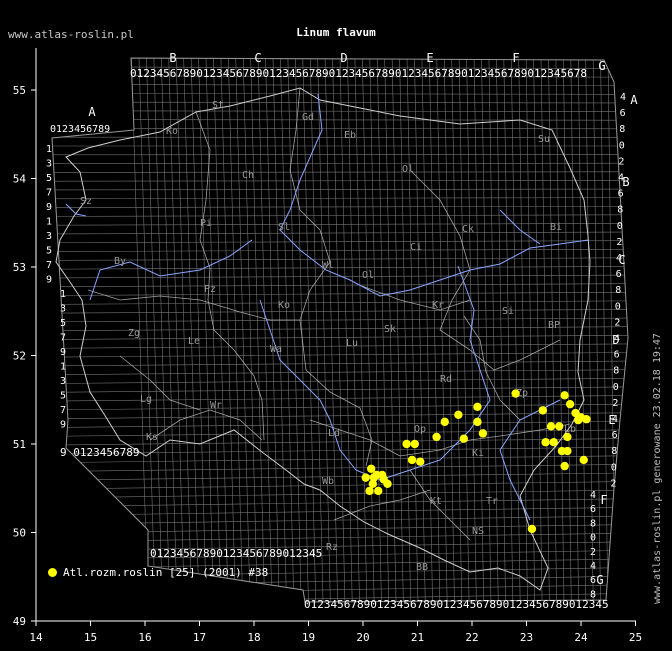 This screenshot has width=672, height=651. What do you see at coordinates (210, 289) in the screenshot?
I see `region-code: Pz` at bounding box center [210, 289].